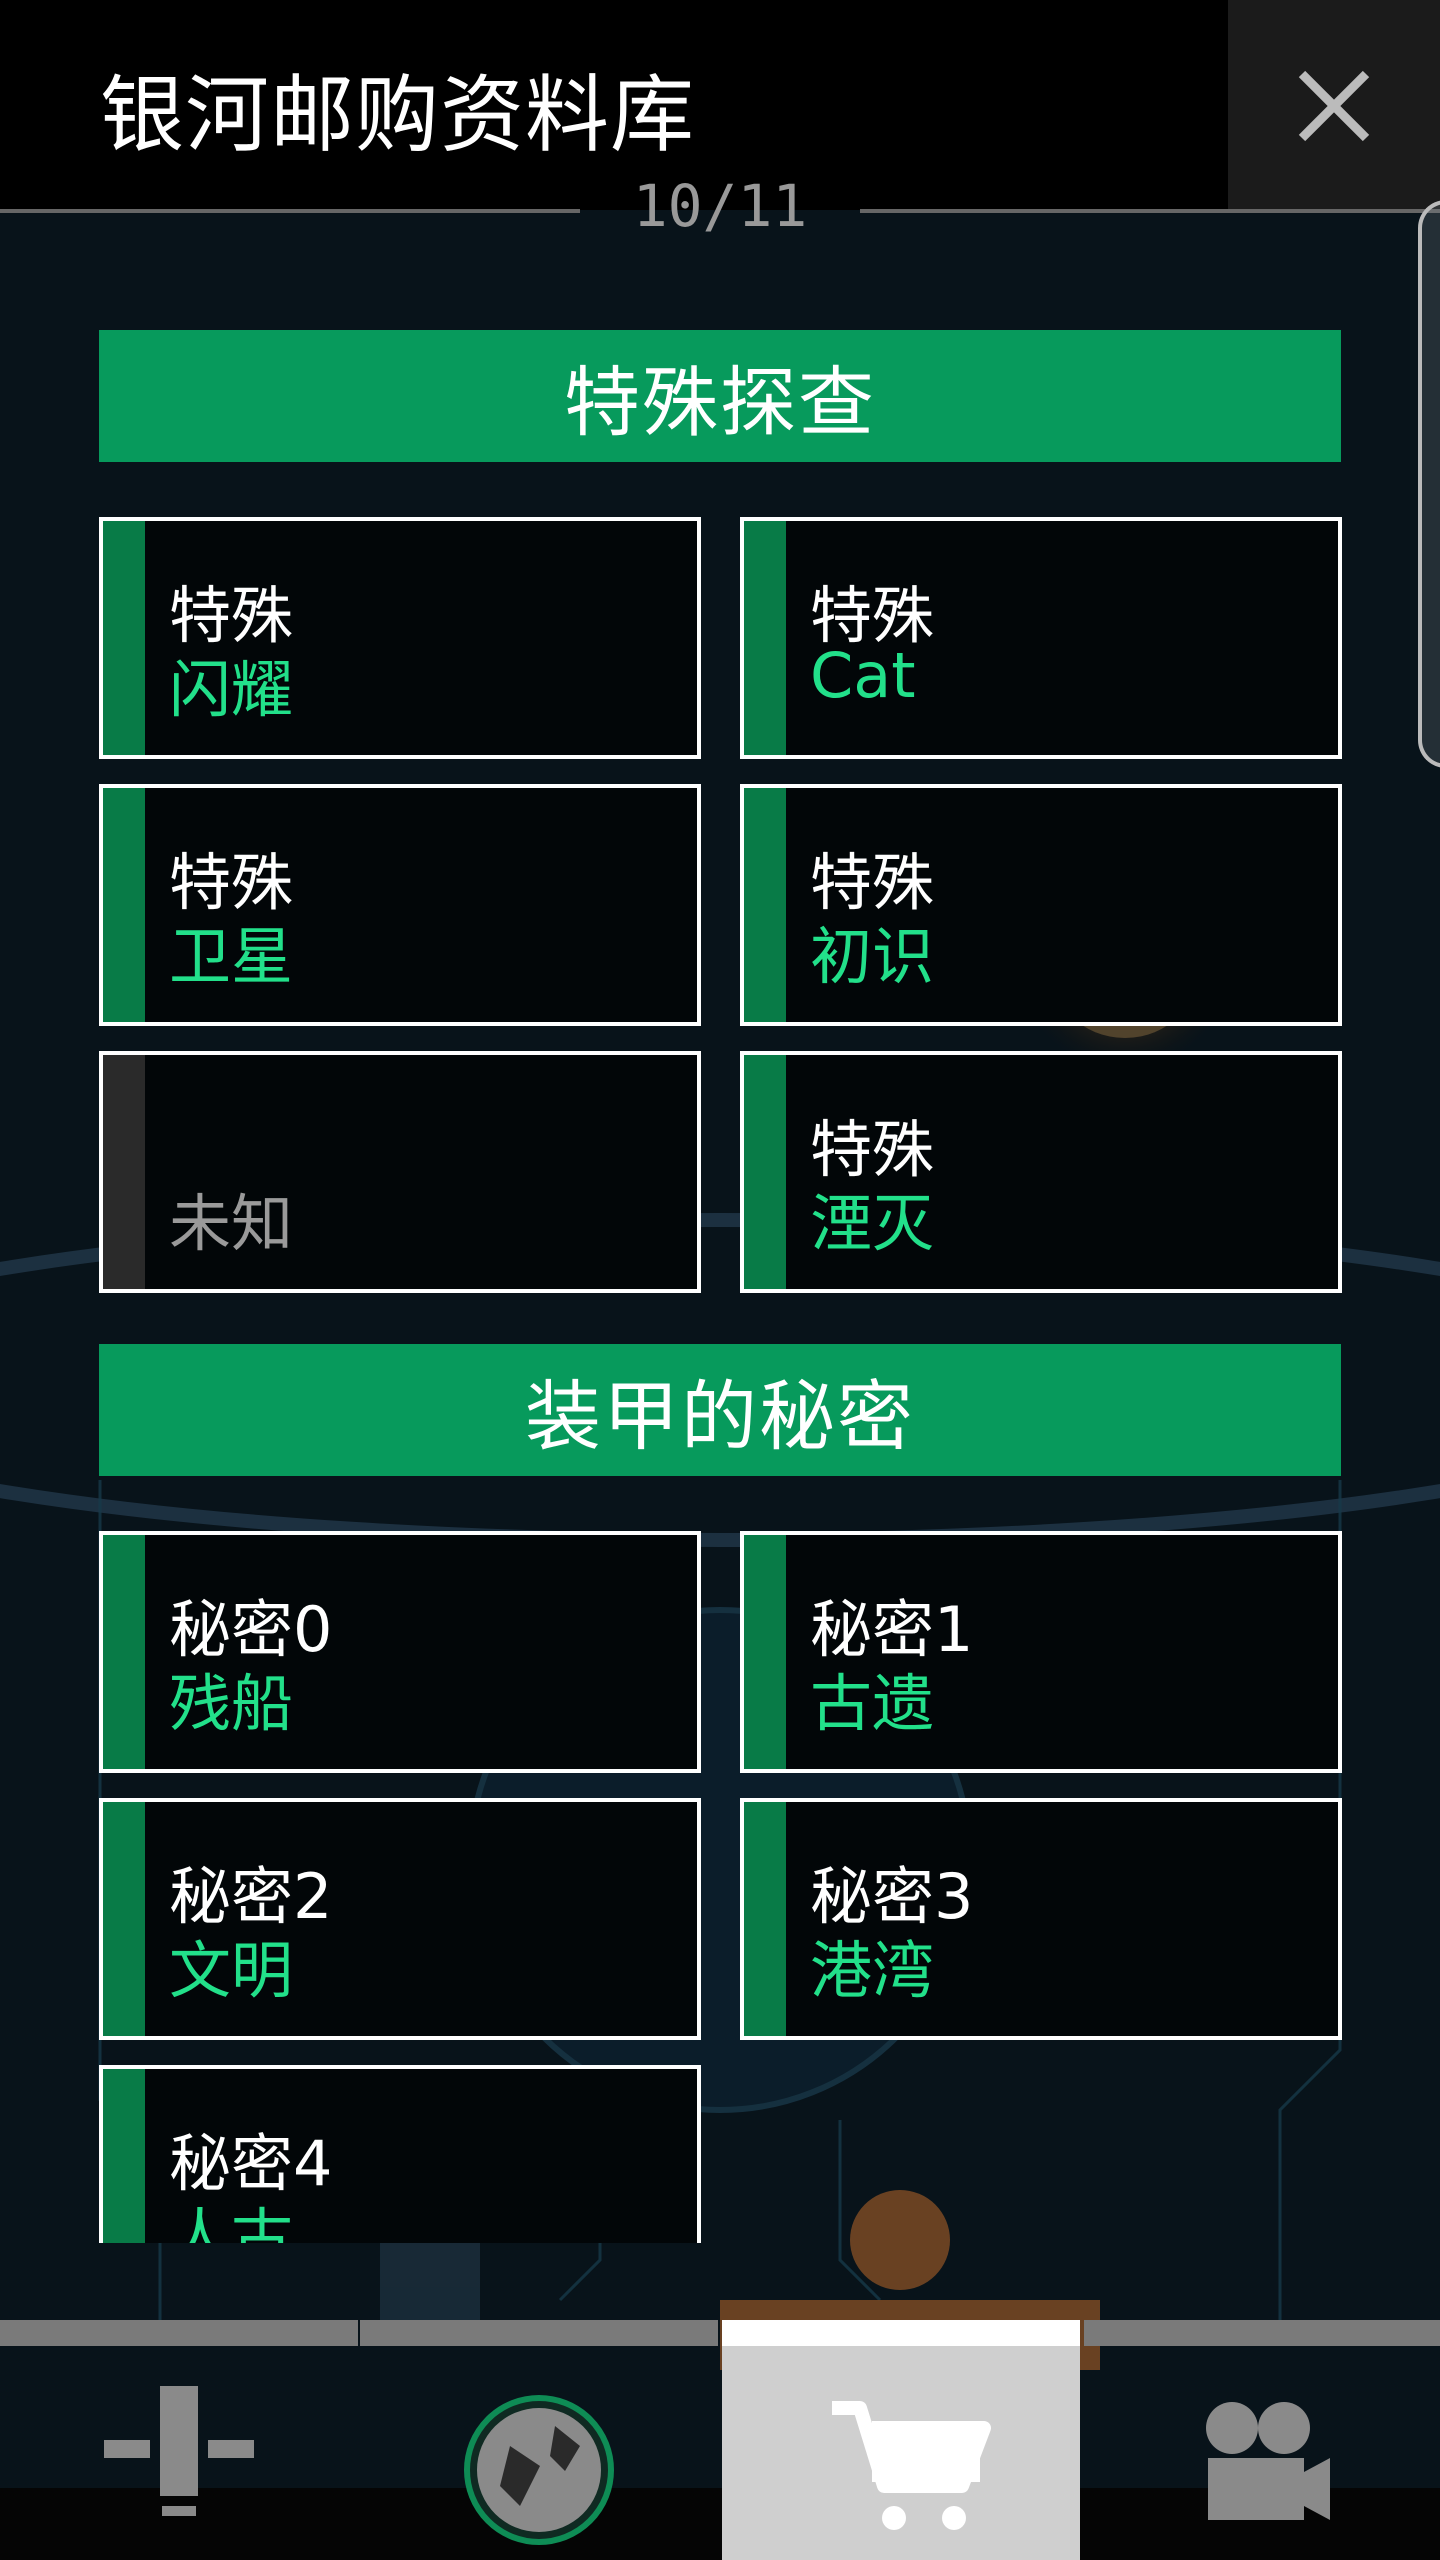 Image resolution: width=1440 pixels, height=2560 pixels. What do you see at coordinates (1041, 1652) in the screenshot?
I see `catalog-card: 秘密1 古遗` at bounding box center [1041, 1652].